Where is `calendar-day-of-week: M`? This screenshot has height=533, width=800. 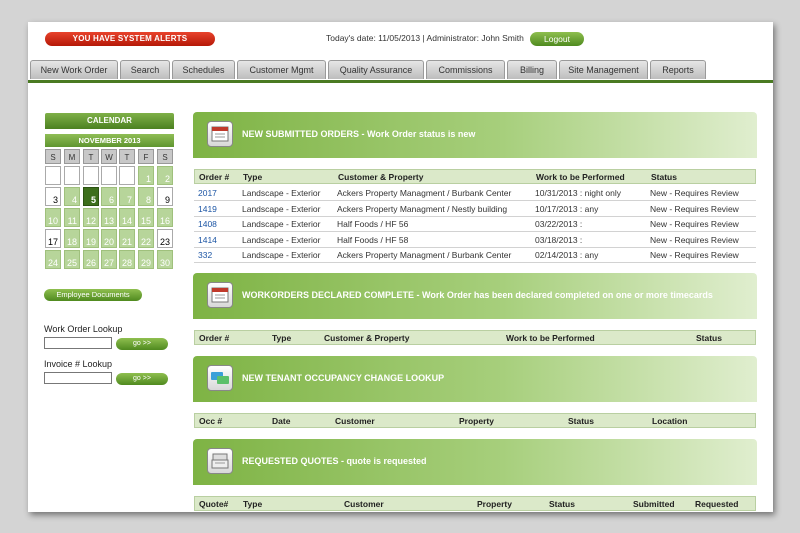 calendar-day-of-week: M is located at coordinates (72, 156).